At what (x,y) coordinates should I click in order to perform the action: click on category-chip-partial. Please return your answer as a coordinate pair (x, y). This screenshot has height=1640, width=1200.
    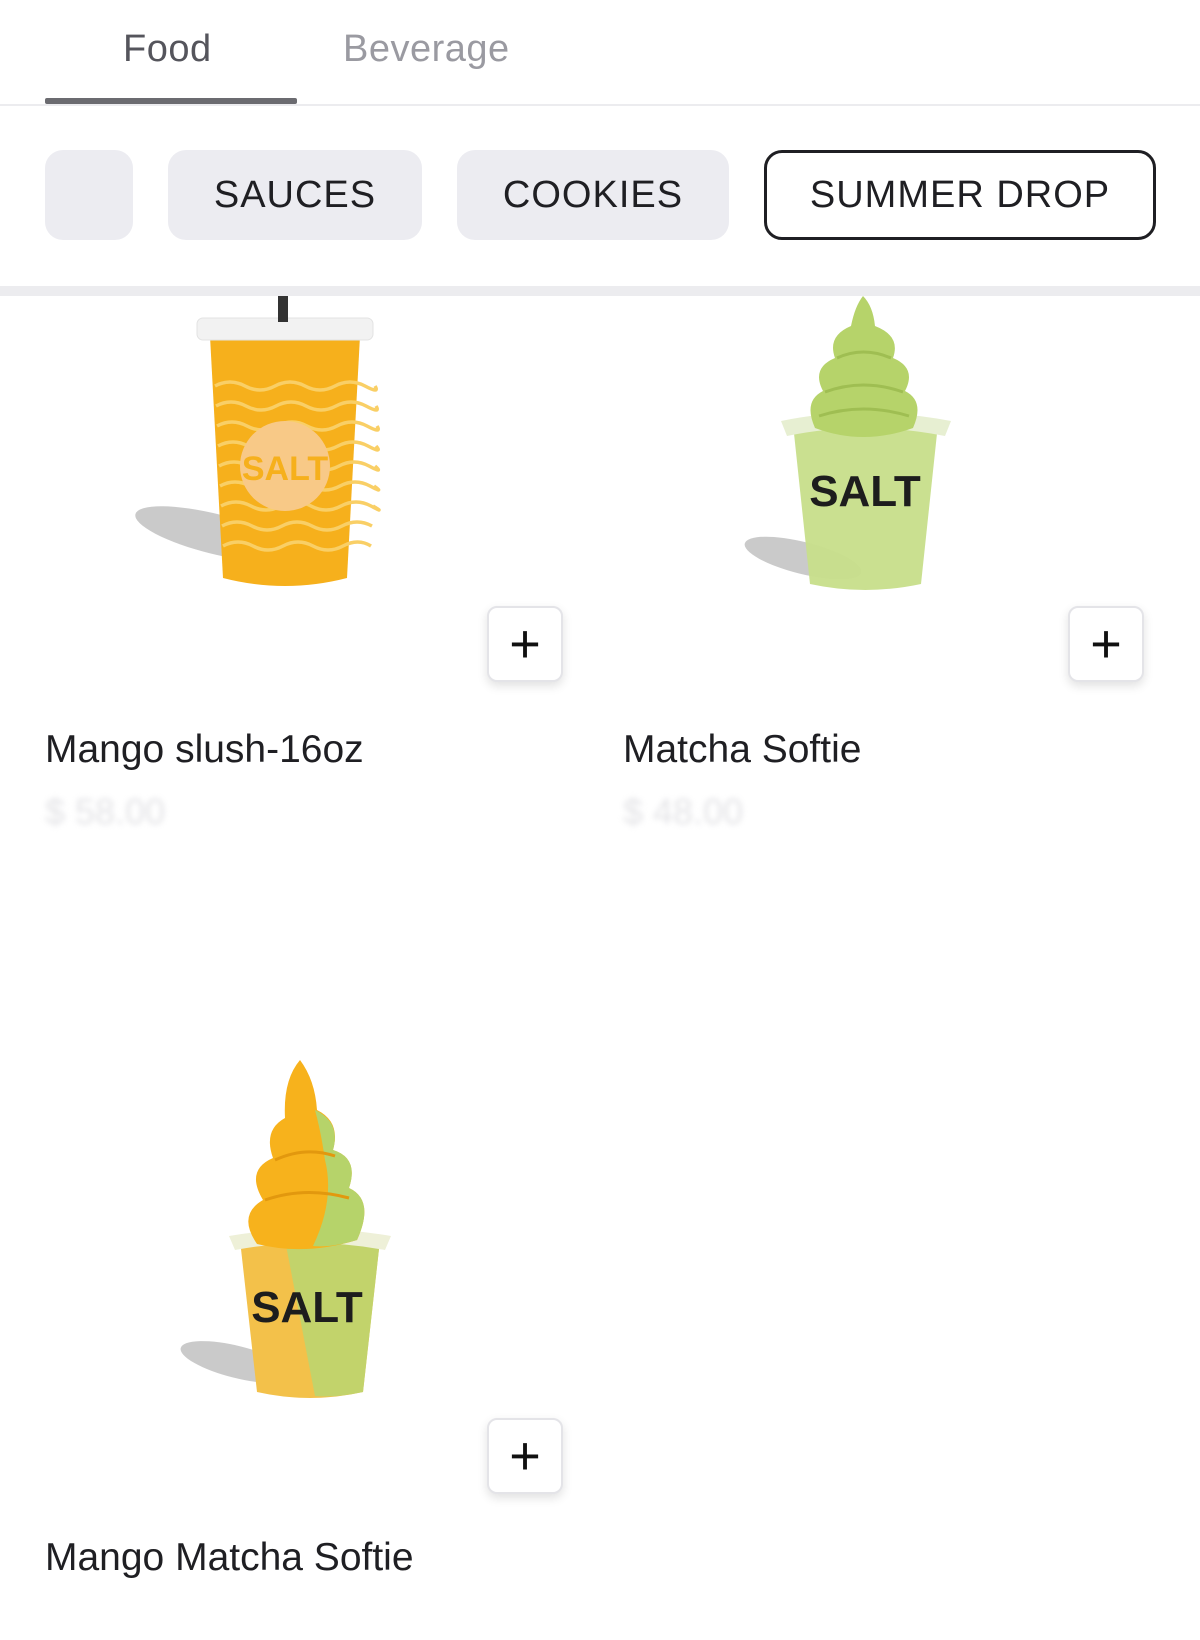
    Looking at the image, I should click on (89, 195).